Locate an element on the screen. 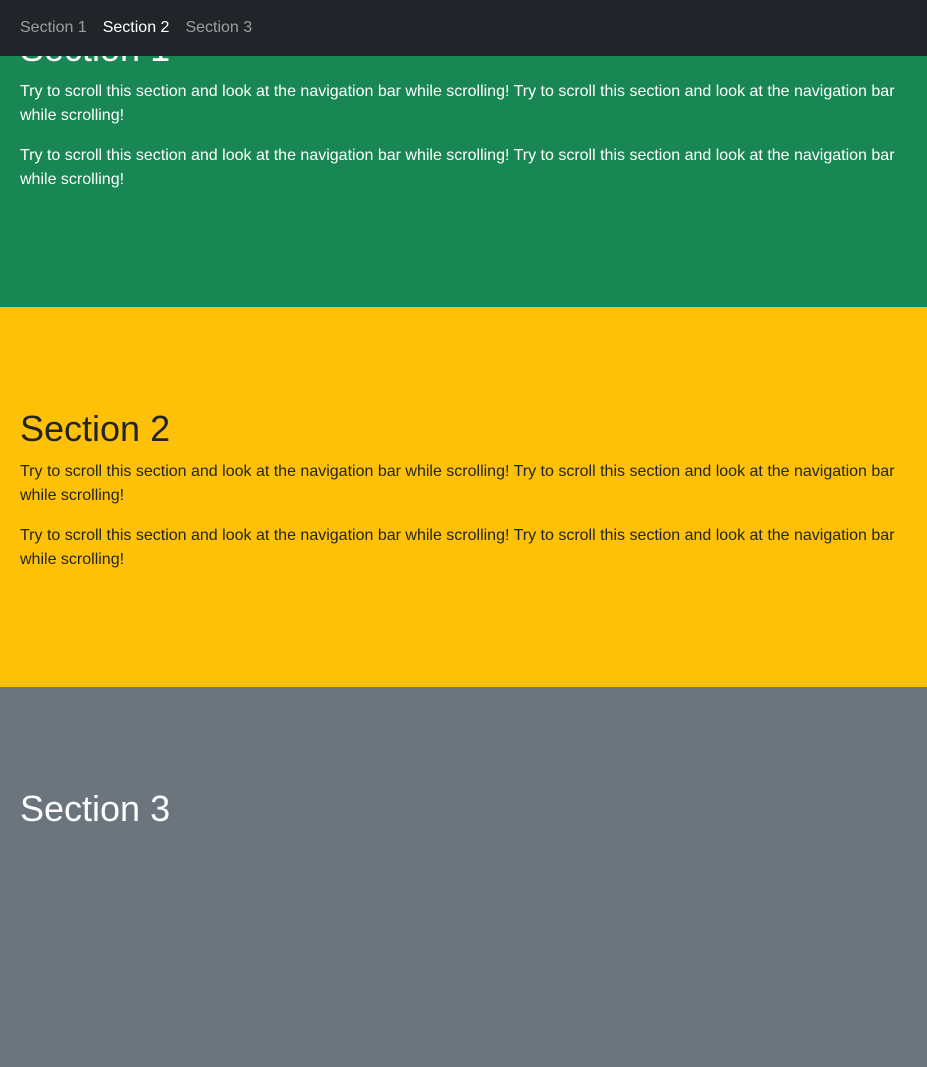  section-title: Section 2 is located at coordinates (95, 428).